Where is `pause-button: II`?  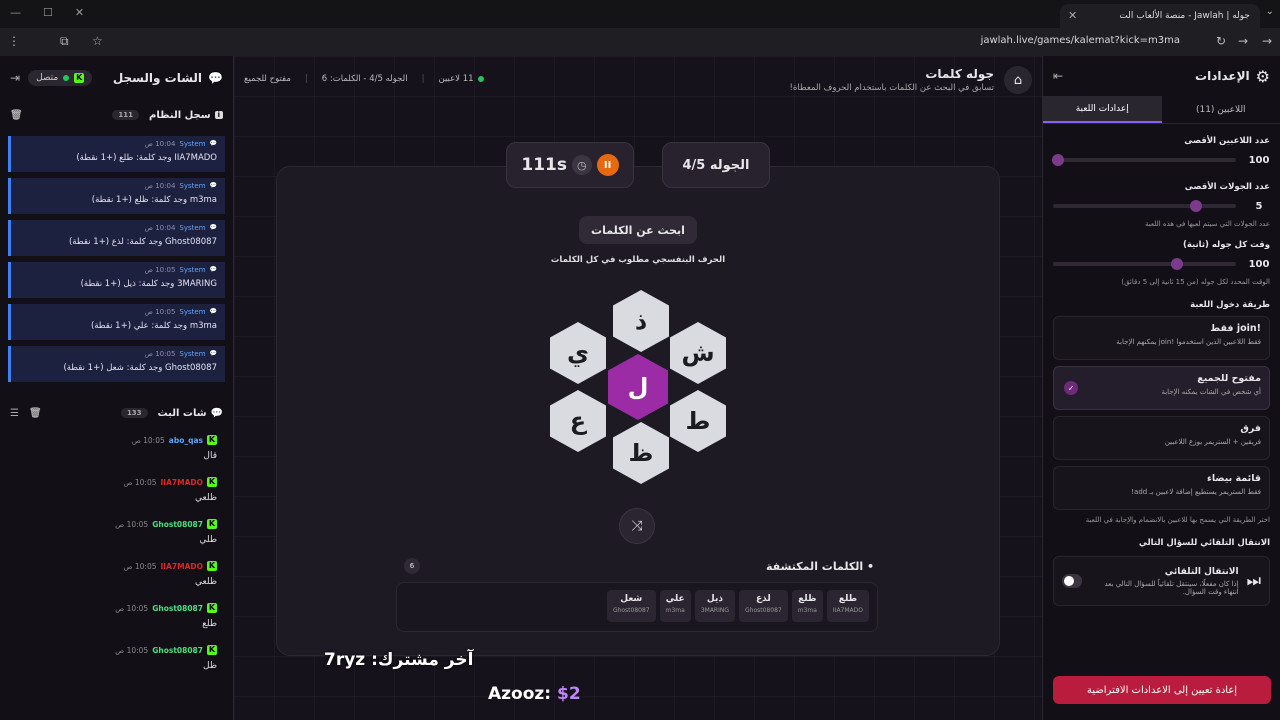
pause-button: II is located at coordinates (607, 165).